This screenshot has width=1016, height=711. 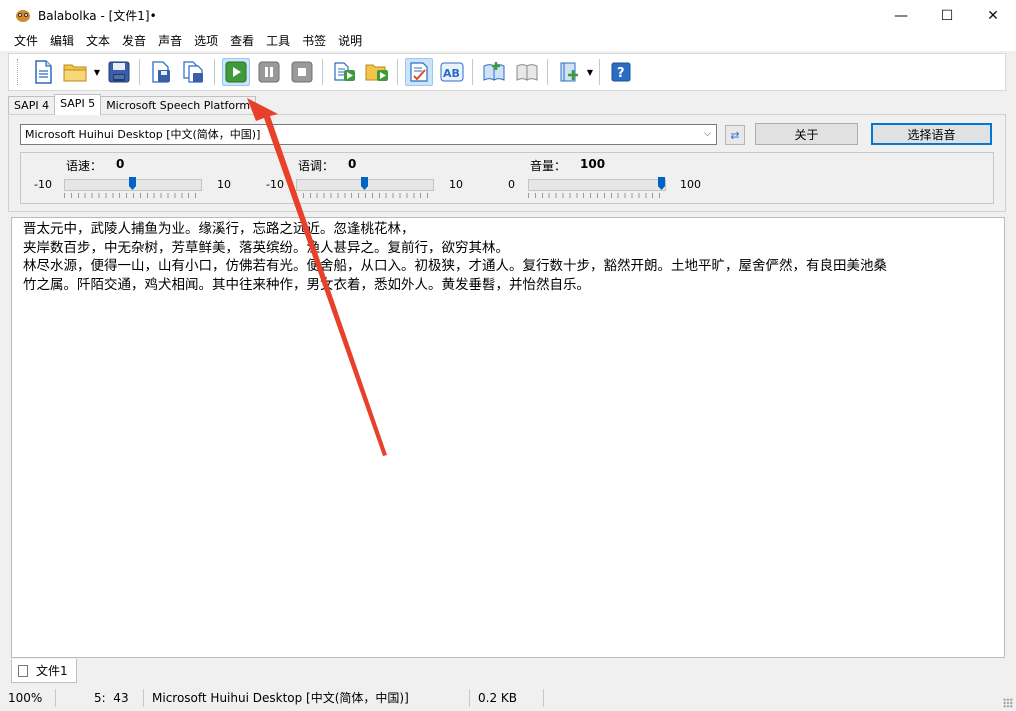 What do you see at coordinates (275, 184) in the screenshot?
I see `pitch-min: -10` at bounding box center [275, 184].